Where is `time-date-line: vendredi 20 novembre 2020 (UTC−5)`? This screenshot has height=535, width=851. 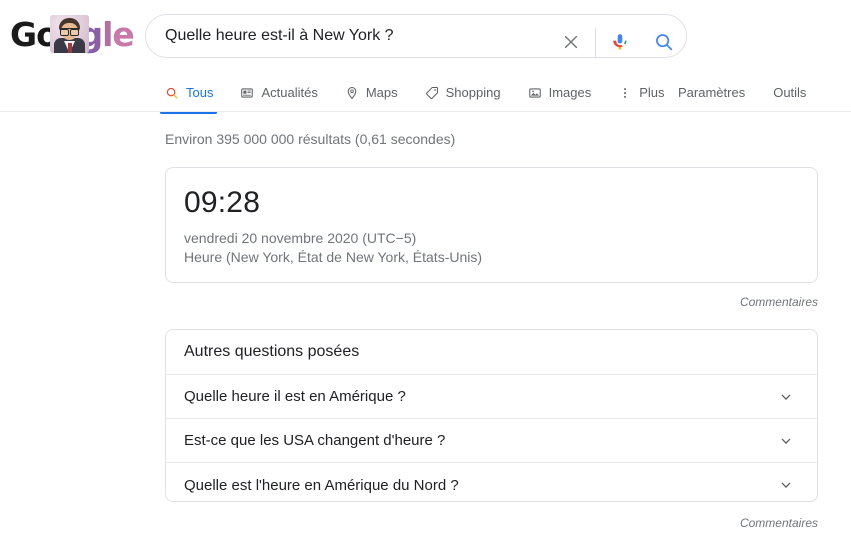
time-date-line: vendredi 20 novembre 2020 (UTC−5) is located at coordinates (300, 238).